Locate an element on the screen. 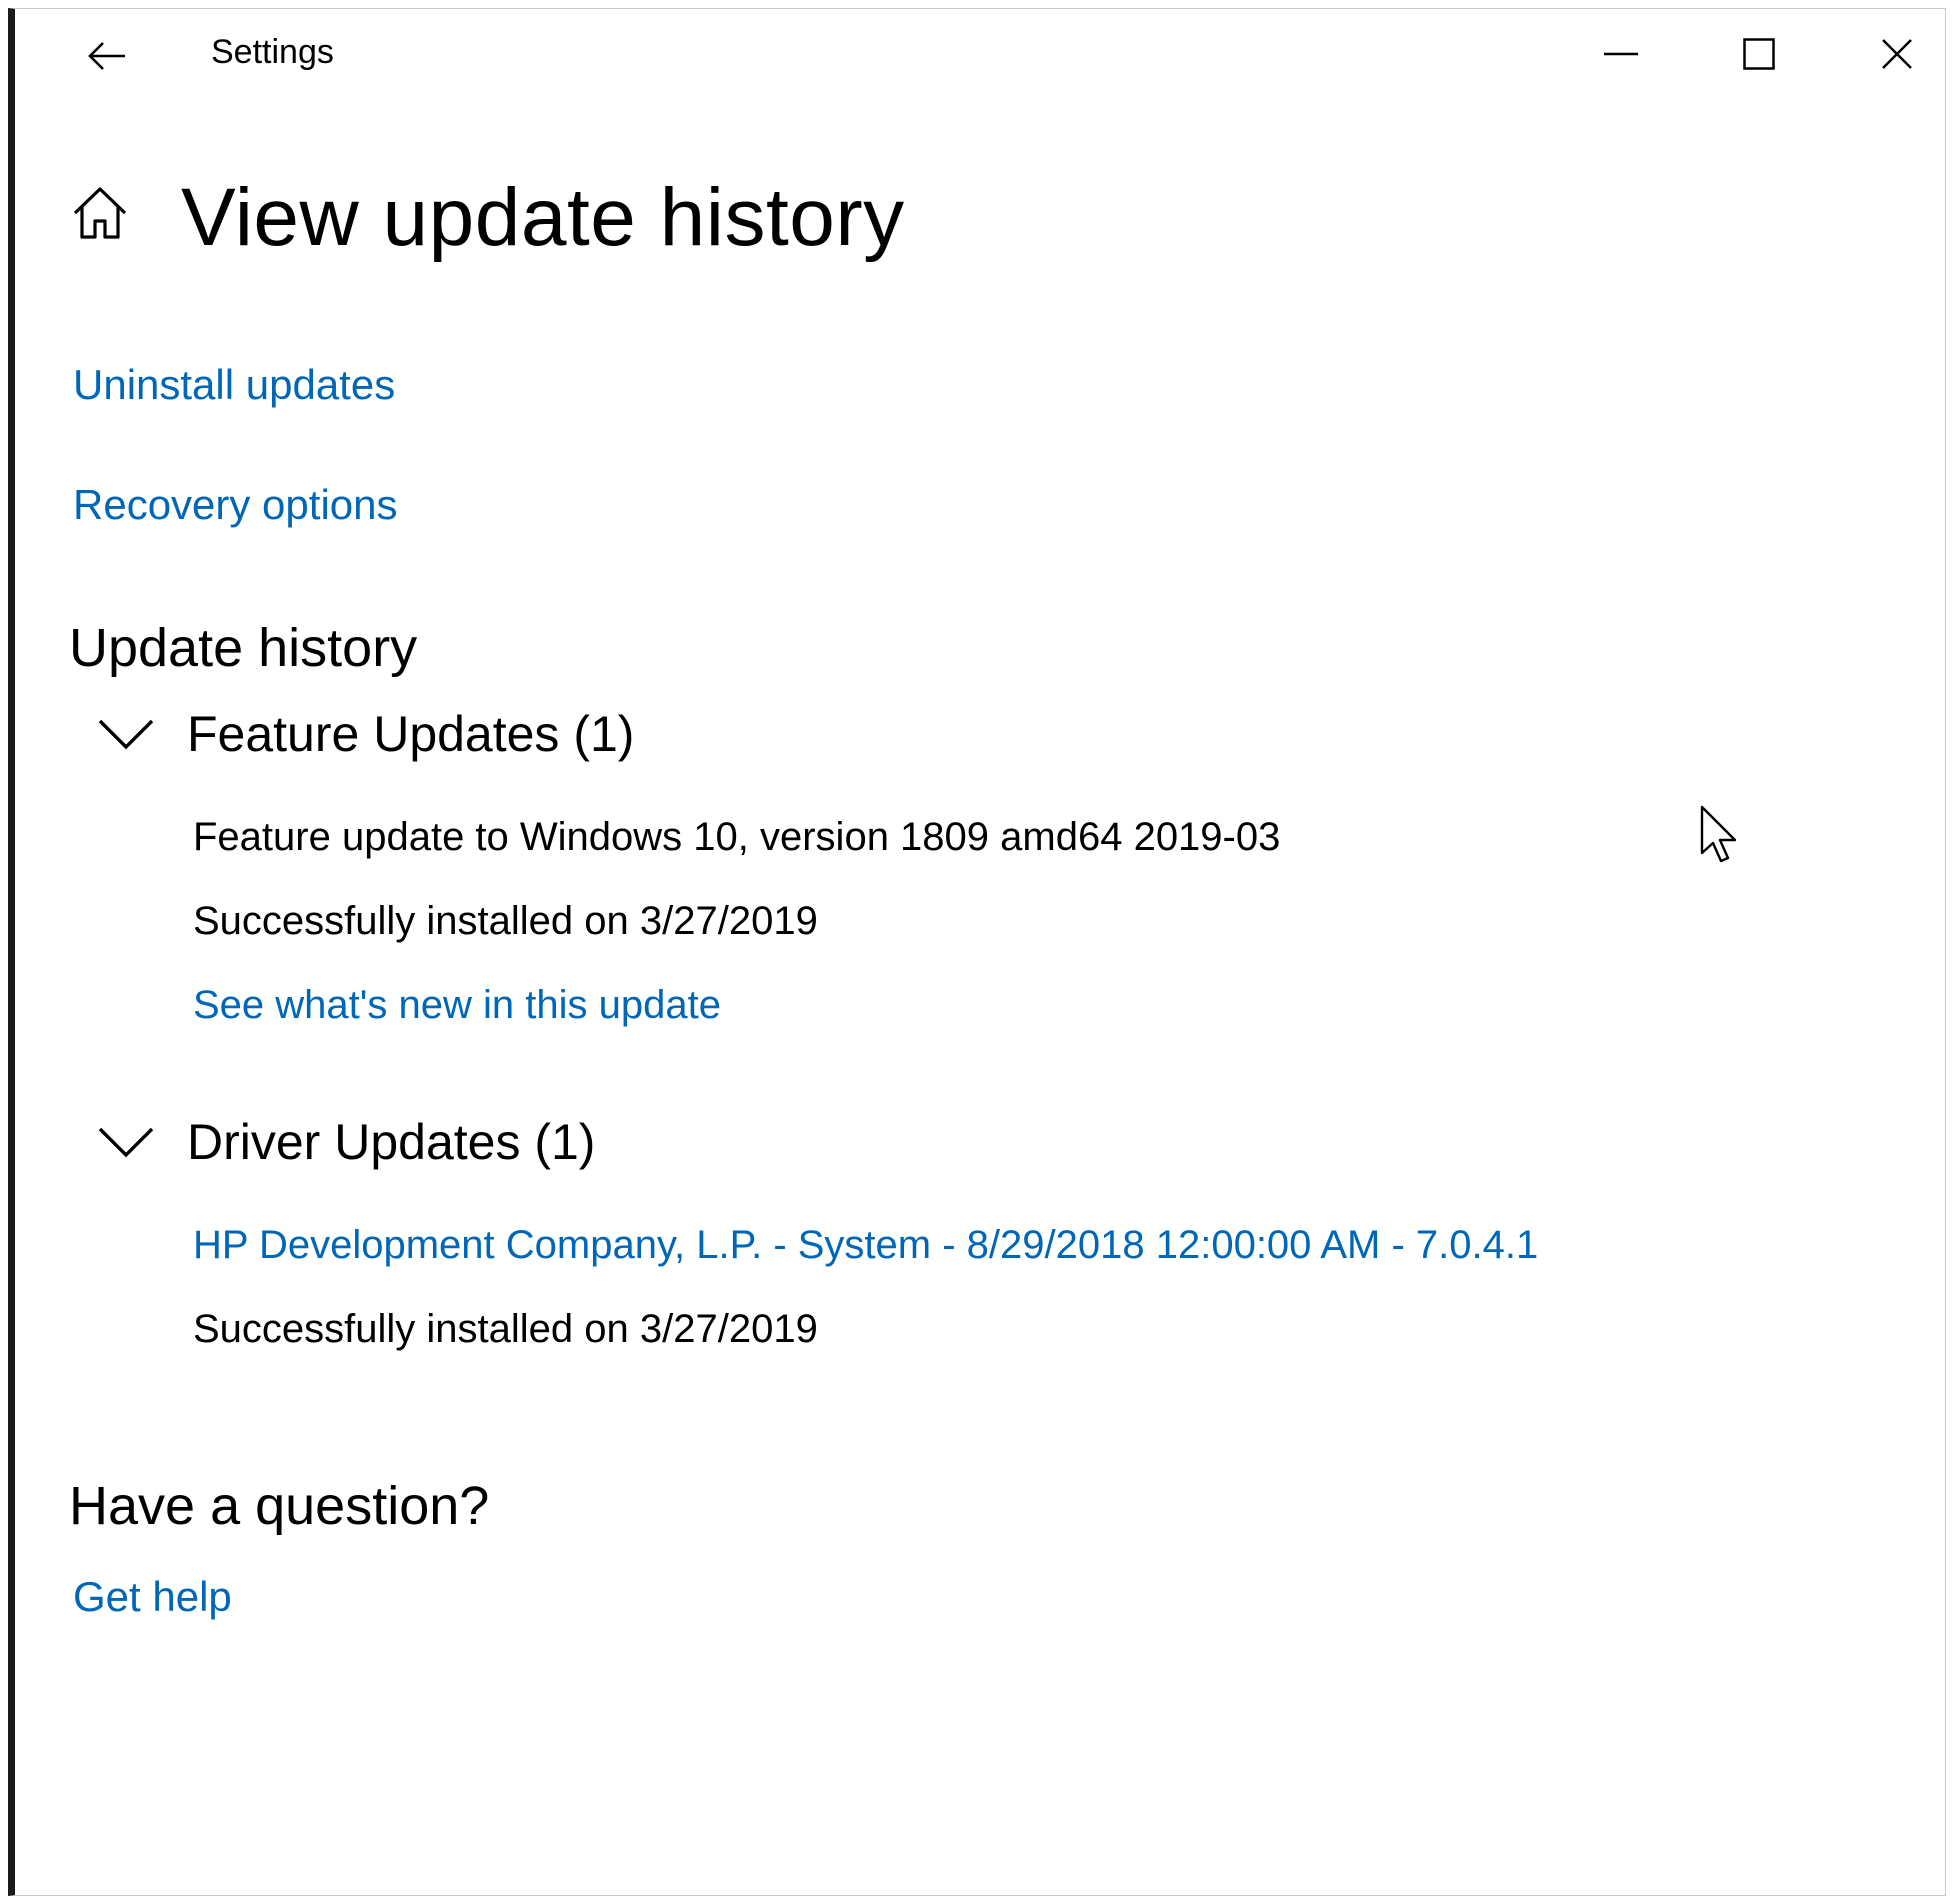 This screenshot has width=1954, height=1902. window-title: Settings is located at coordinates (272, 52).